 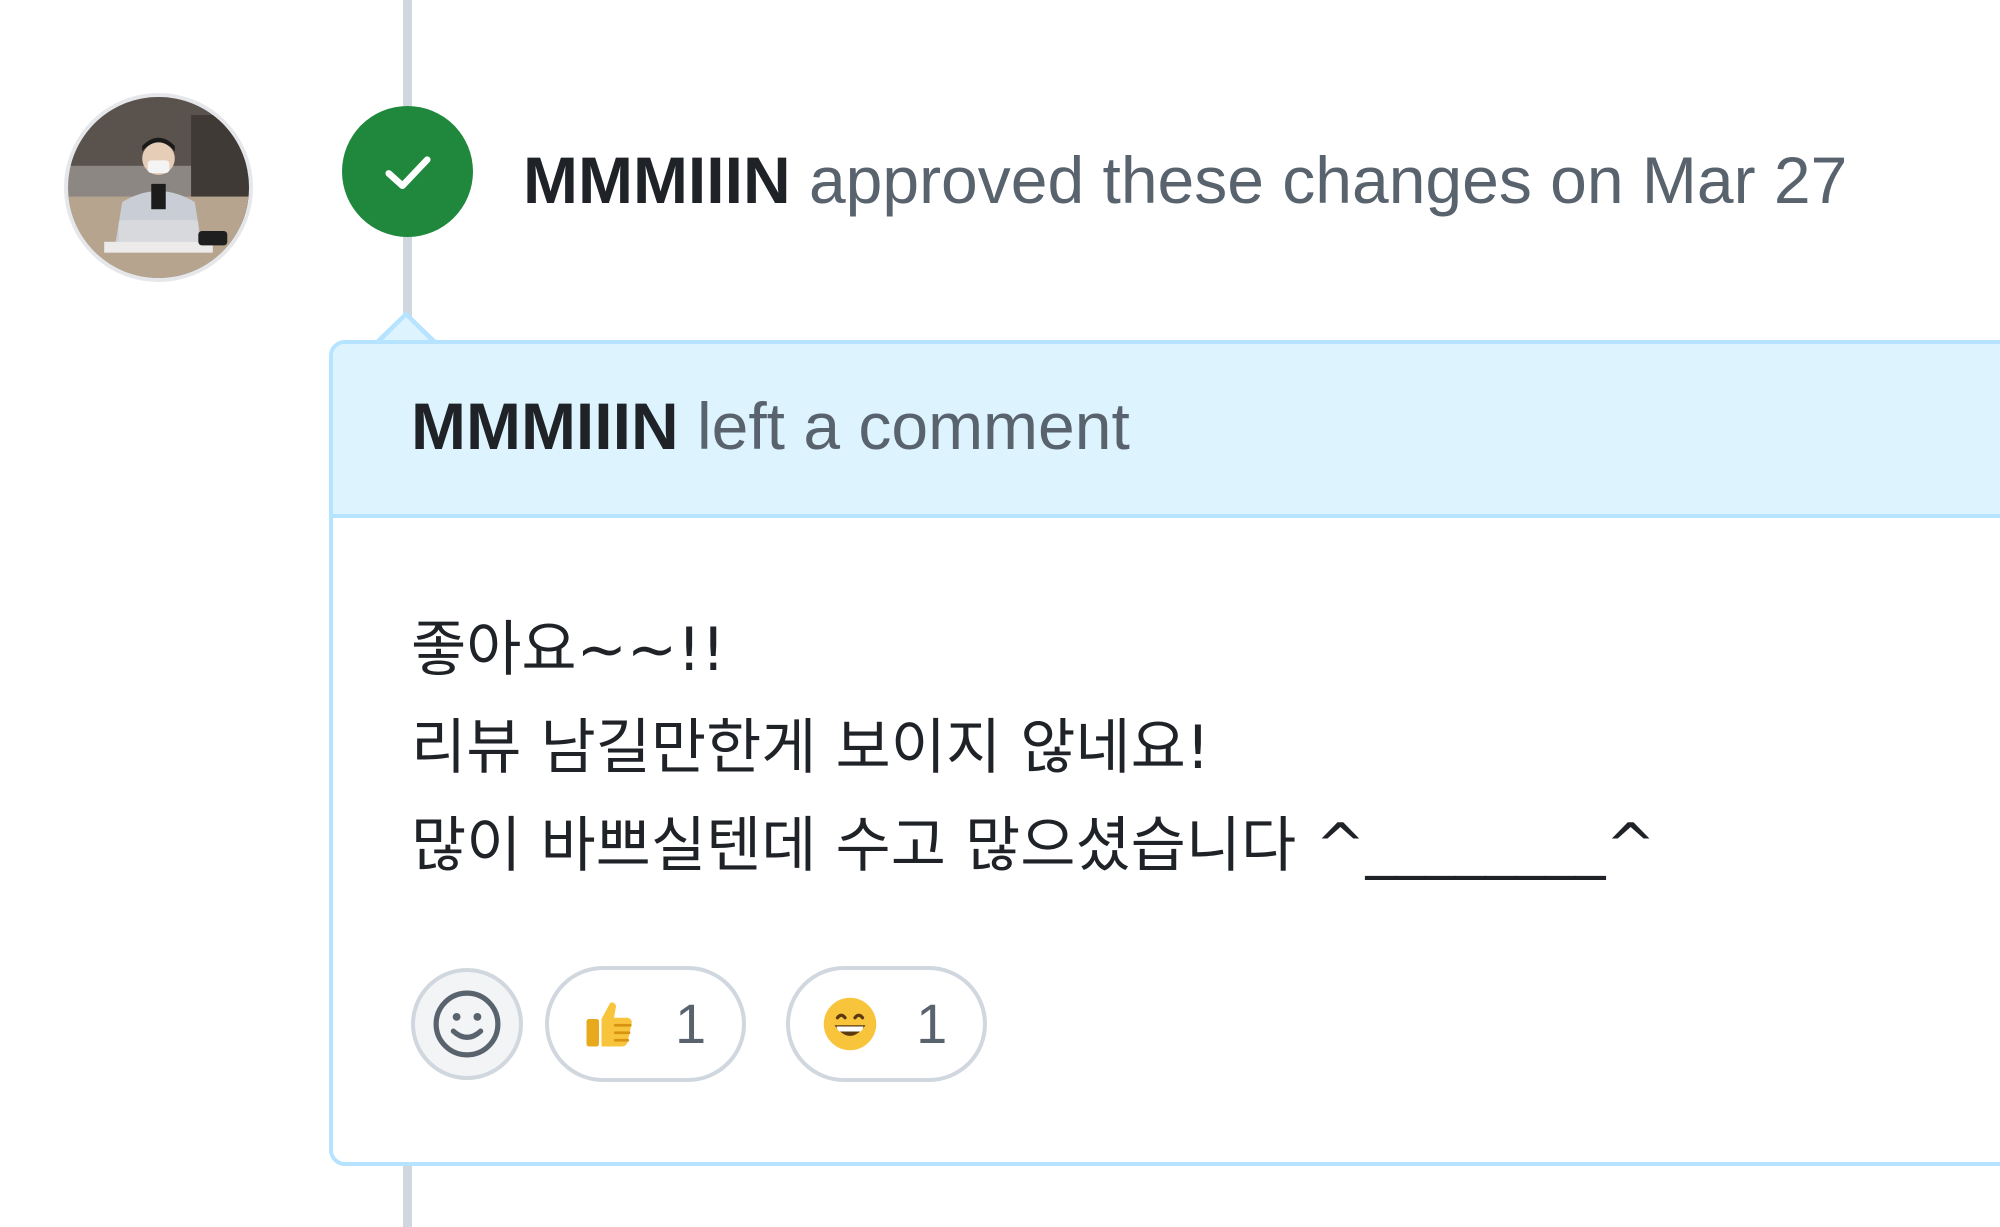 I want to click on event-author-link: MMMIIIN, so click(x=657, y=180).